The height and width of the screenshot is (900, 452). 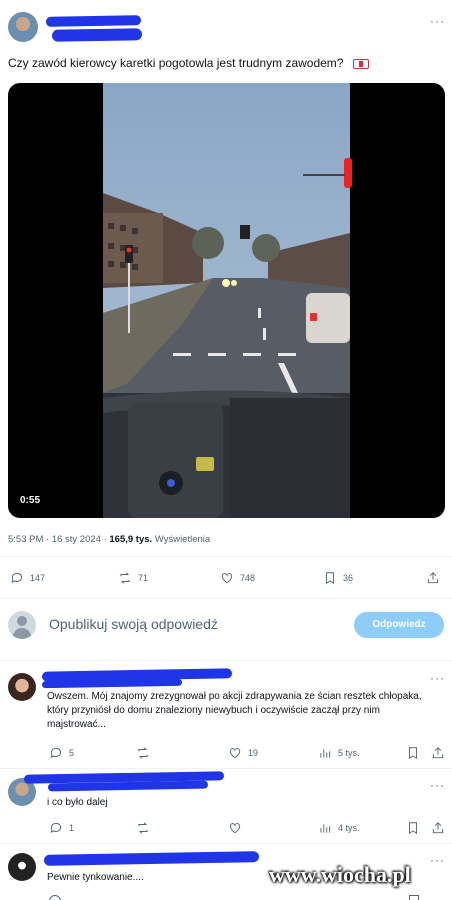 I want to click on ambulance-emoji-icon, so click(x=360, y=63).